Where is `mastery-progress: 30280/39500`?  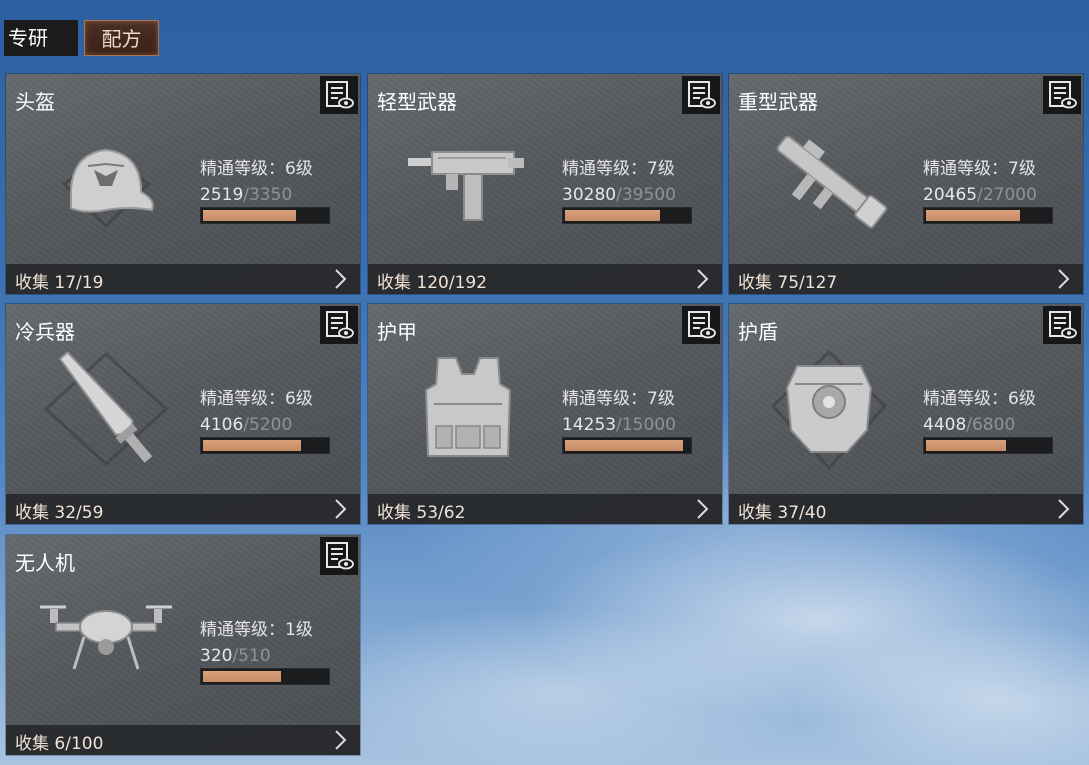 mastery-progress: 30280/39500 is located at coordinates (619, 195).